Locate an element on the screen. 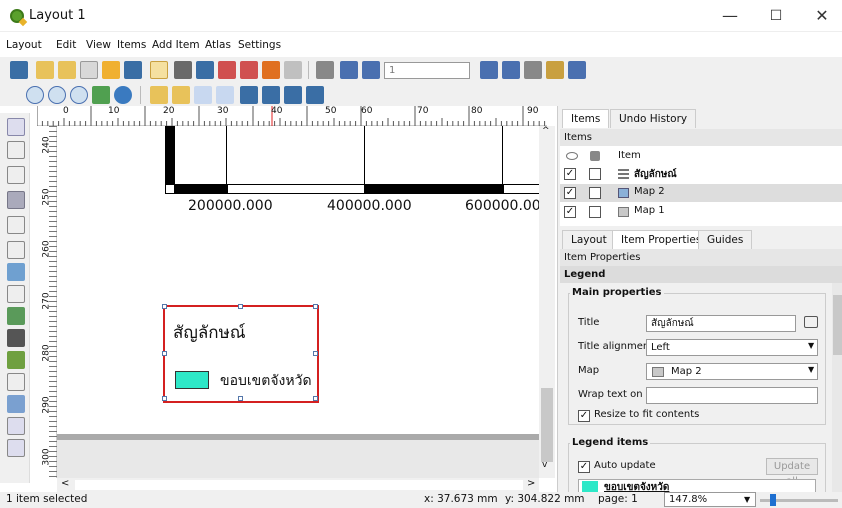 This screenshot has height=508, width=842. menu-add-item: Add Item is located at coordinates (176, 45).